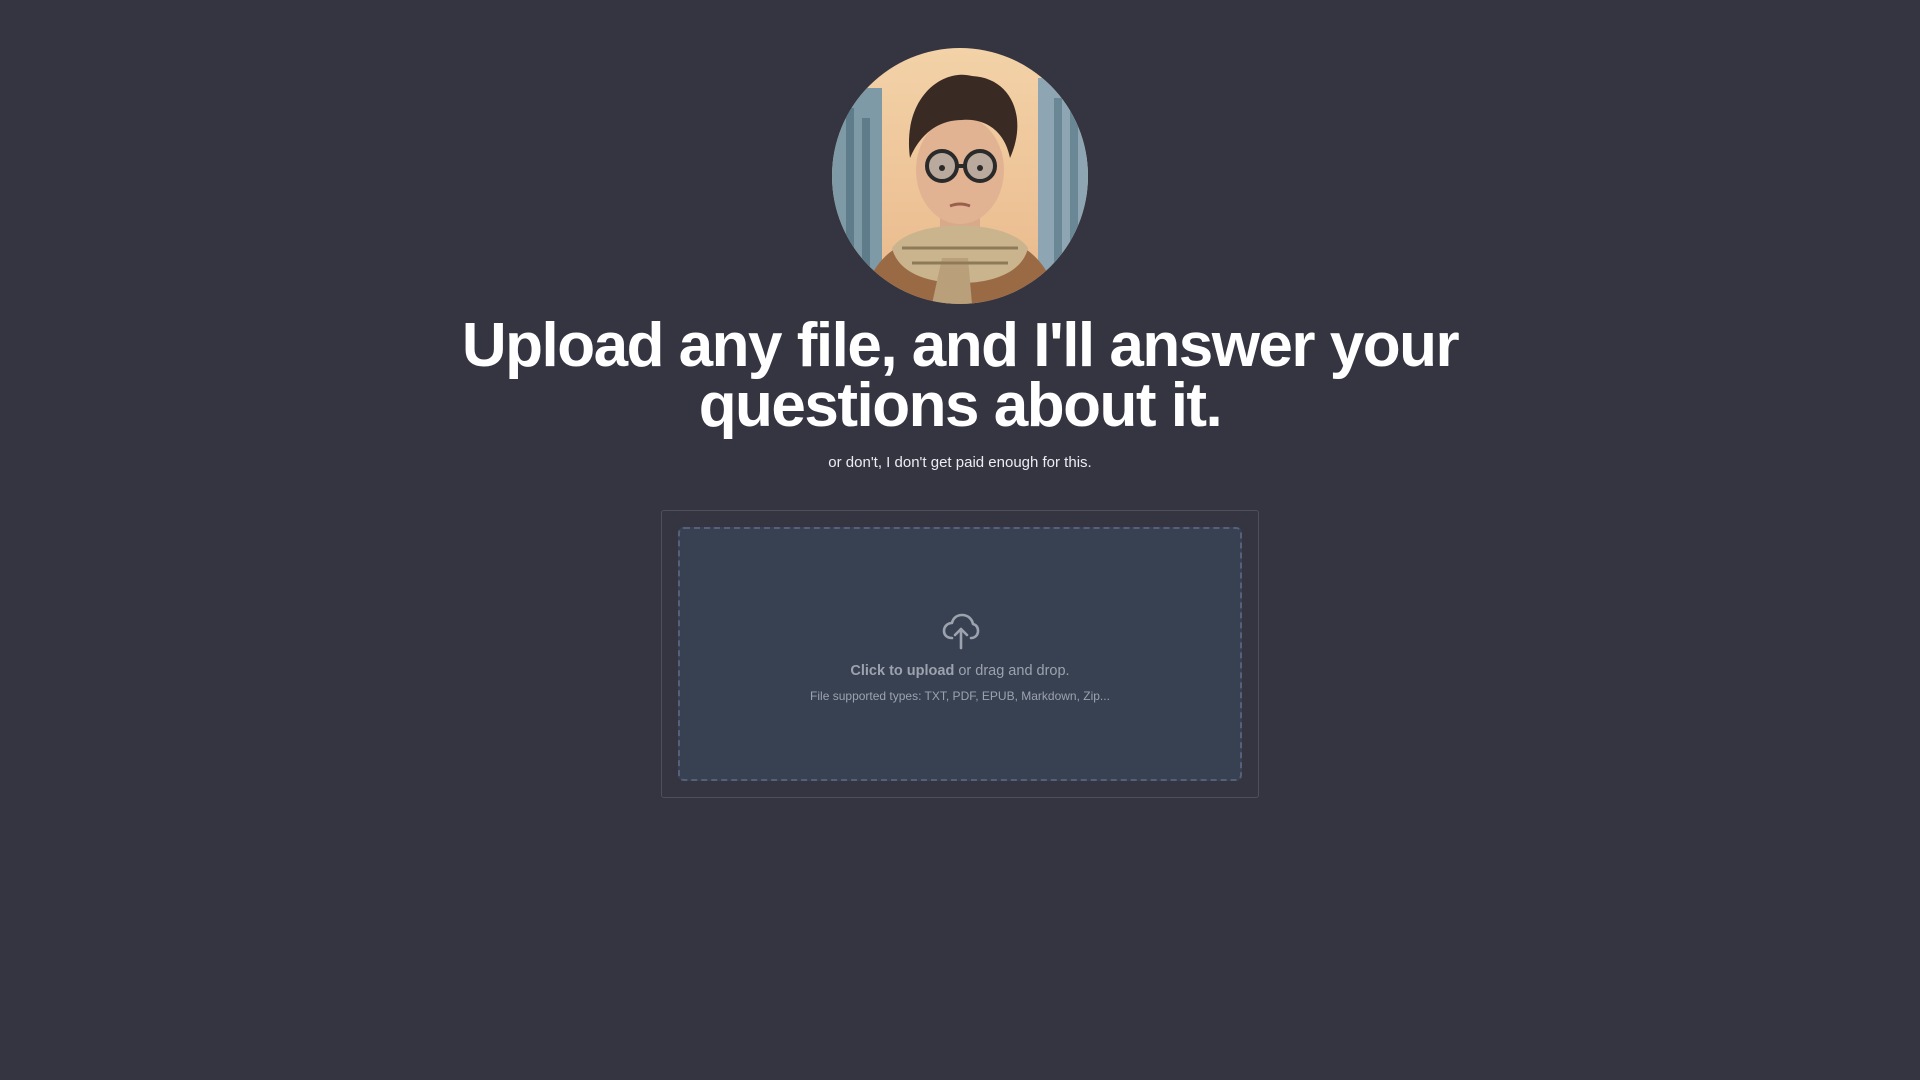 The height and width of the screenshot is (1080, 1920). Describe the element at coordinates (902, 671) in the screenshot. I see `click-to-upload-link: Click to upload` at that location.